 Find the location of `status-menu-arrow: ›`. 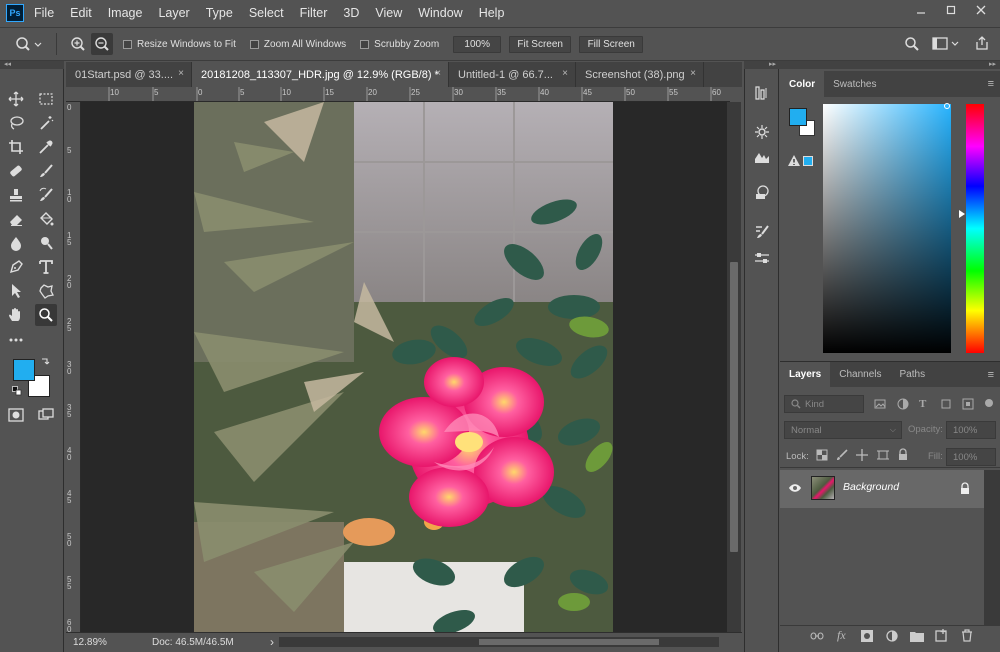

status-menu-arrow: › is located at coordinates (272, 642).